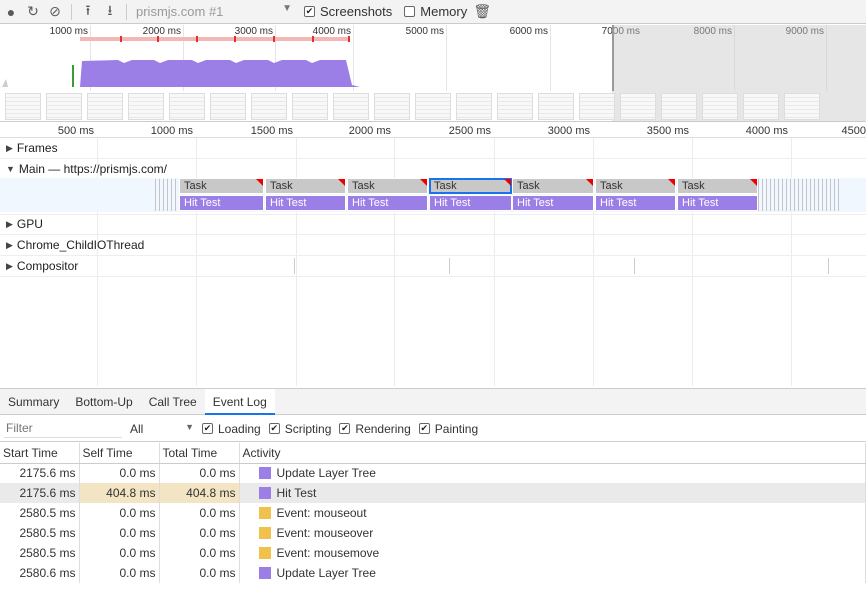 Image resolution: width=866 pixels, height=590 pixels. Describe the element at coordinates (552, 453) in the screenshot. I see `column-header: Activity` at that location.